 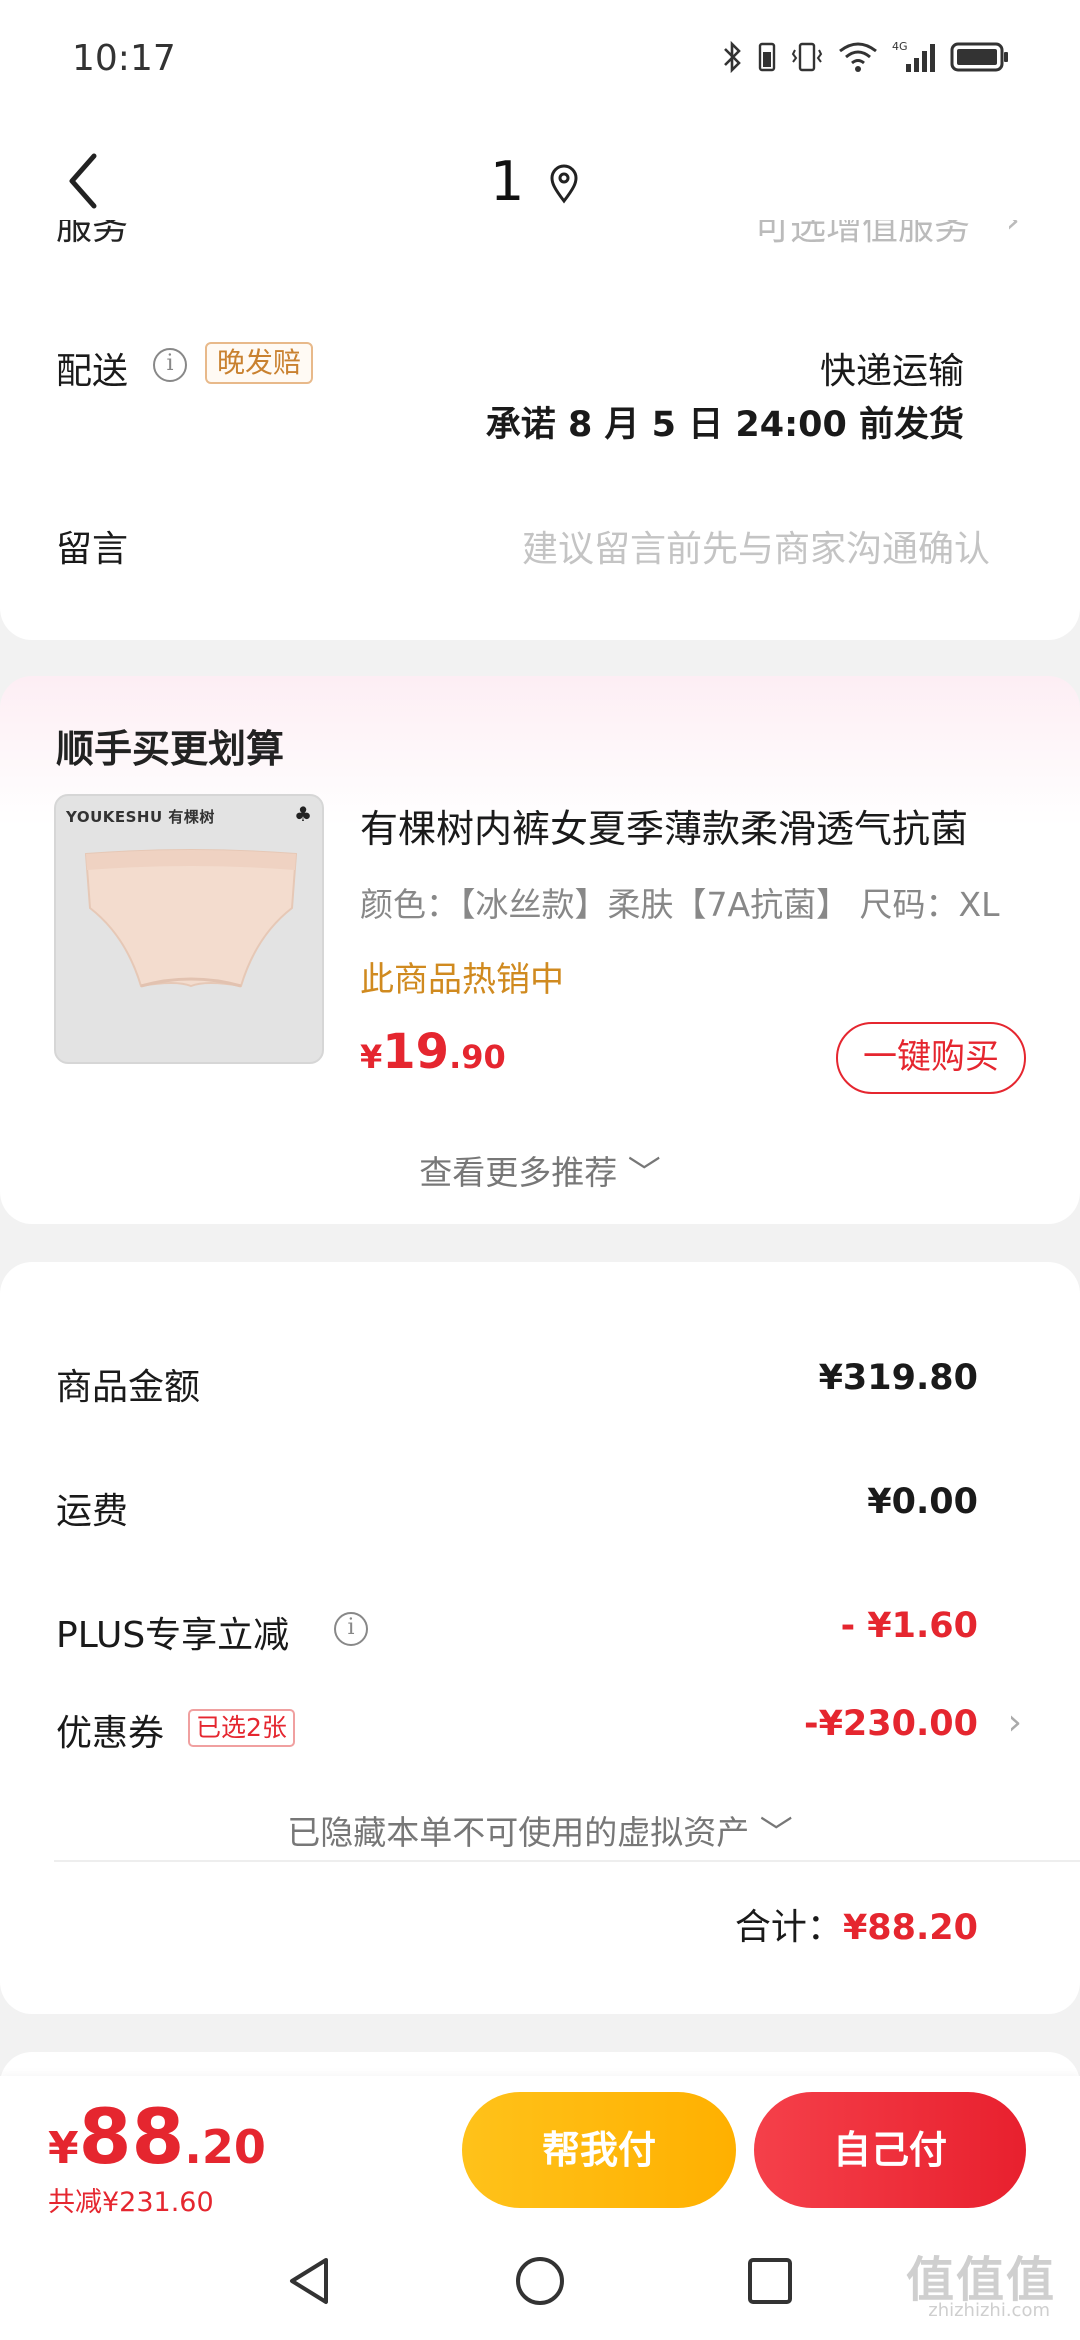 I want to click on total-label: 合计：, so click(x=788, y=1927).